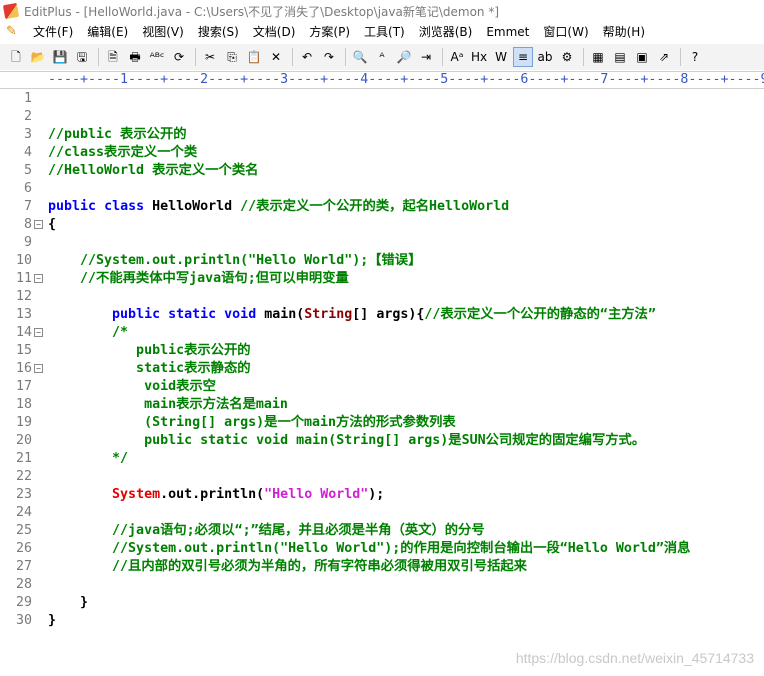  What do you see at coordinates (382, 243) in the screenshot?
I see `code-line: 9` at bounding box center [382, 243].